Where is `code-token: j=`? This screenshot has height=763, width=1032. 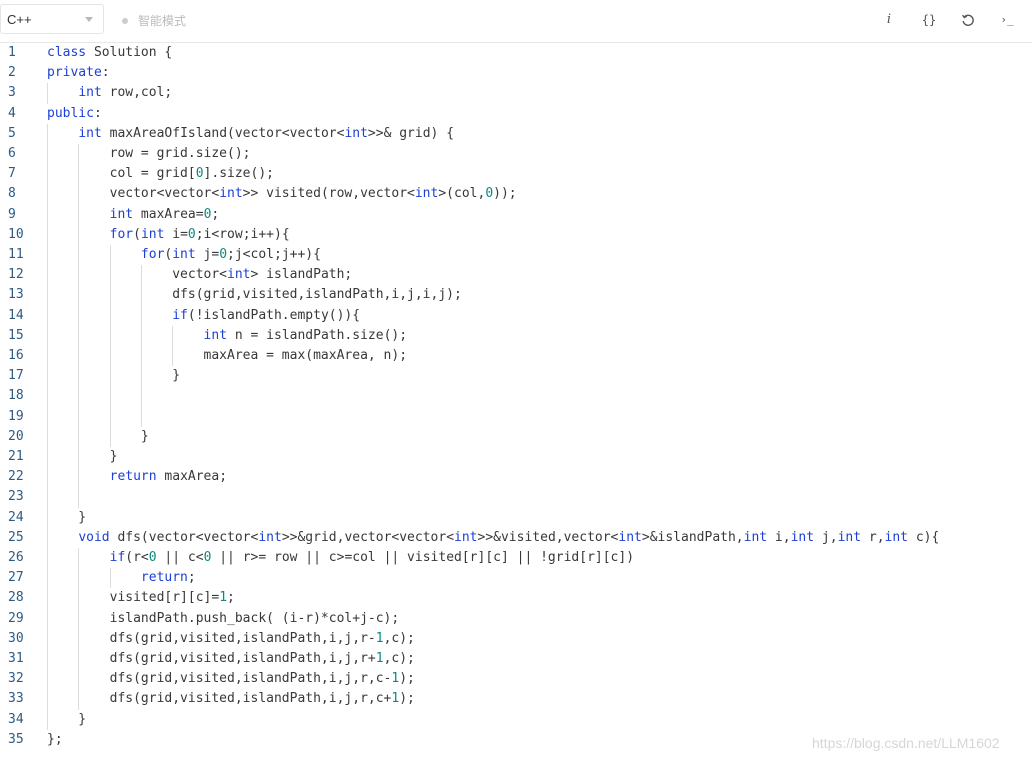
code-token: j= is located at coordinates (207, 254).